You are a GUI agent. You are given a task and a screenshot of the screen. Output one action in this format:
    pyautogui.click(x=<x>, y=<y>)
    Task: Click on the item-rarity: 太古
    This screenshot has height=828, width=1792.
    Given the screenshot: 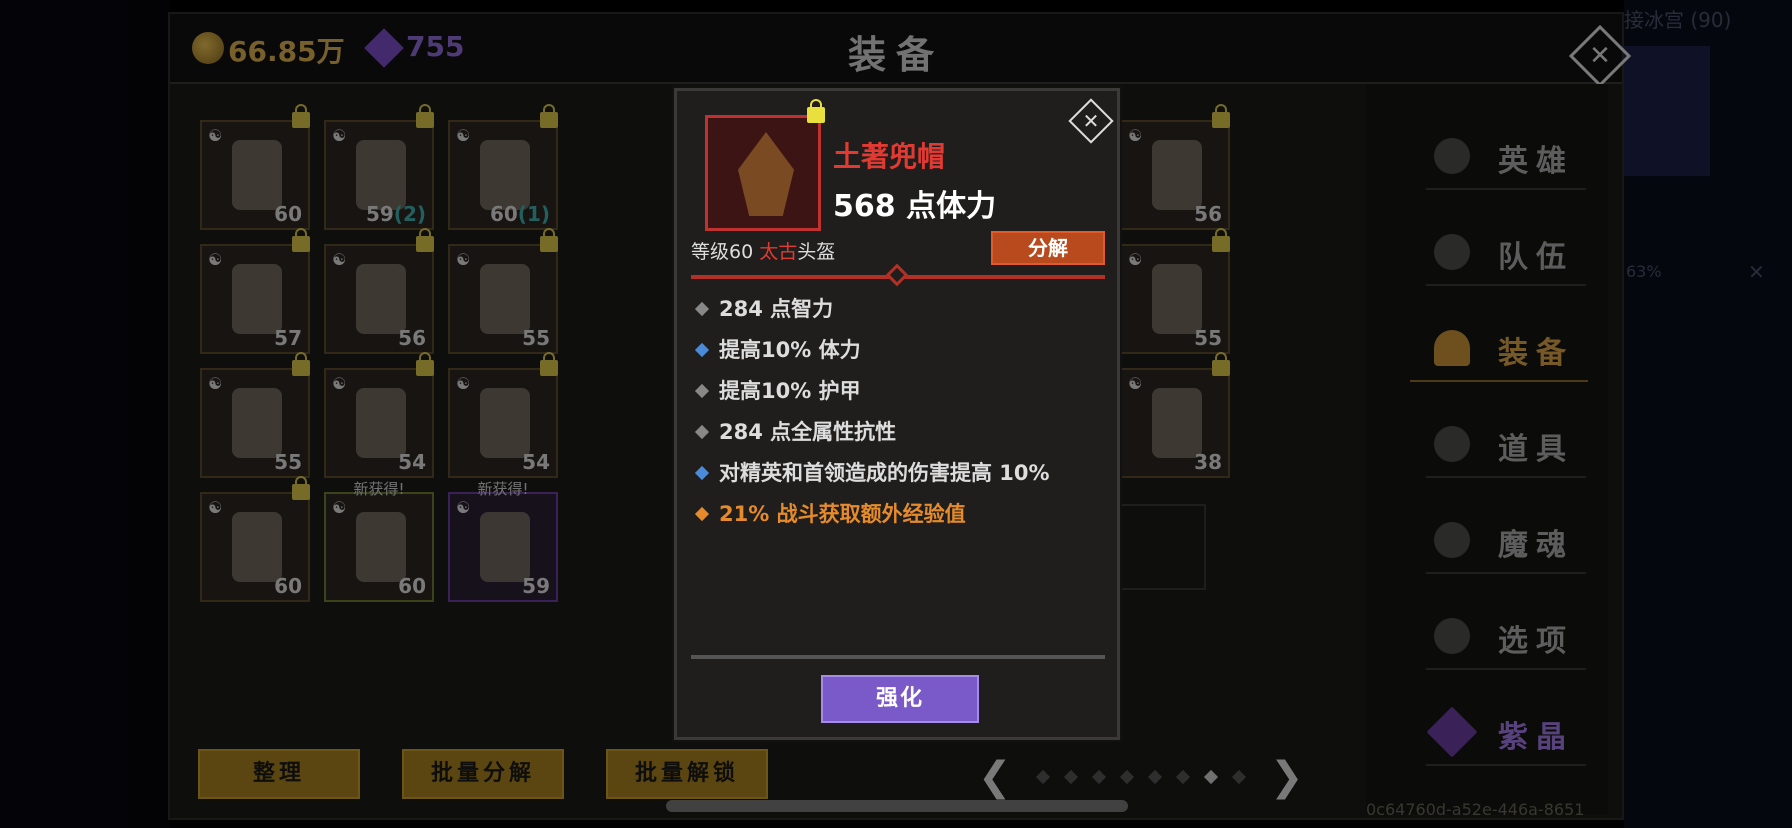 What is the action you would take?
    pyautogui.click(x=778, y=252)
    